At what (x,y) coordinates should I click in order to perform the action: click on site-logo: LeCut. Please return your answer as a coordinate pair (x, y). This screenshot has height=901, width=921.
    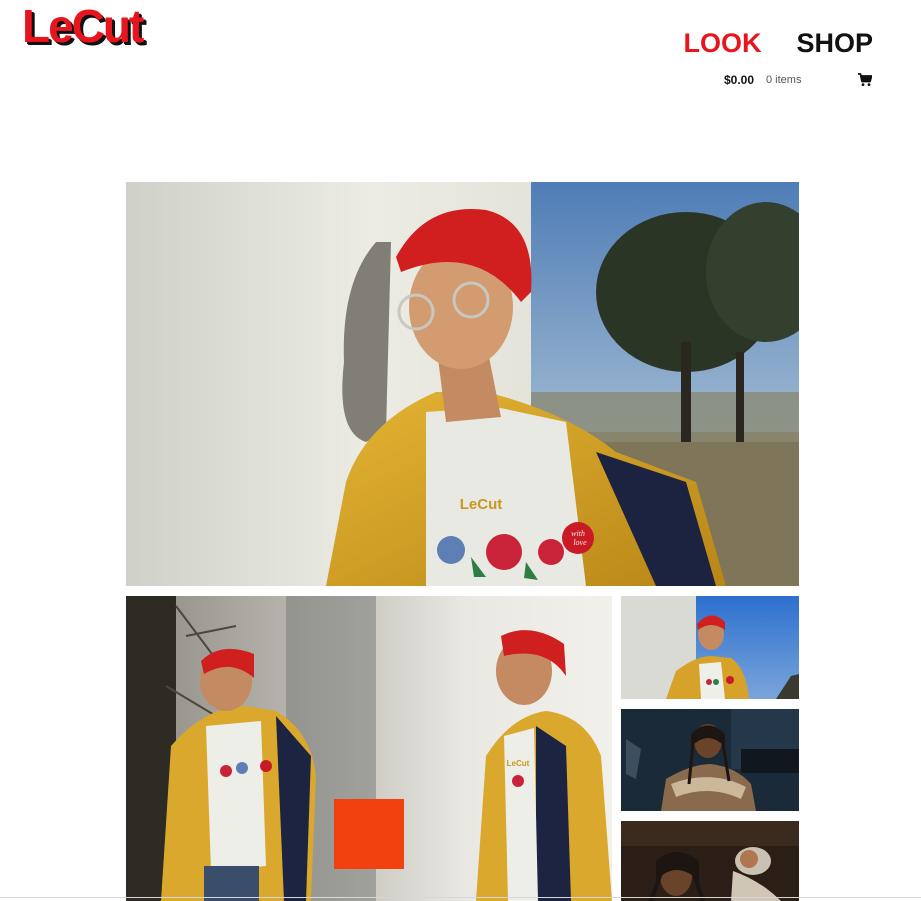
    Looking at the image, I should click on (100, 26).